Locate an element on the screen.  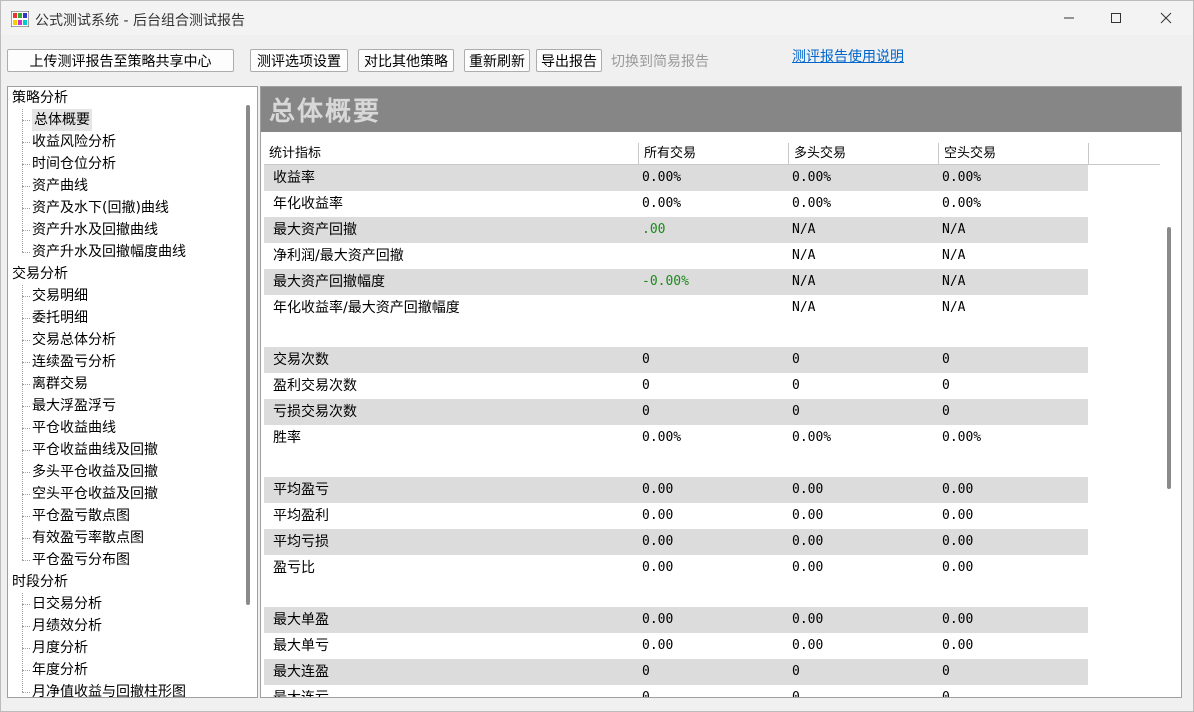
close-icon is located at coordinates (1166, 18).